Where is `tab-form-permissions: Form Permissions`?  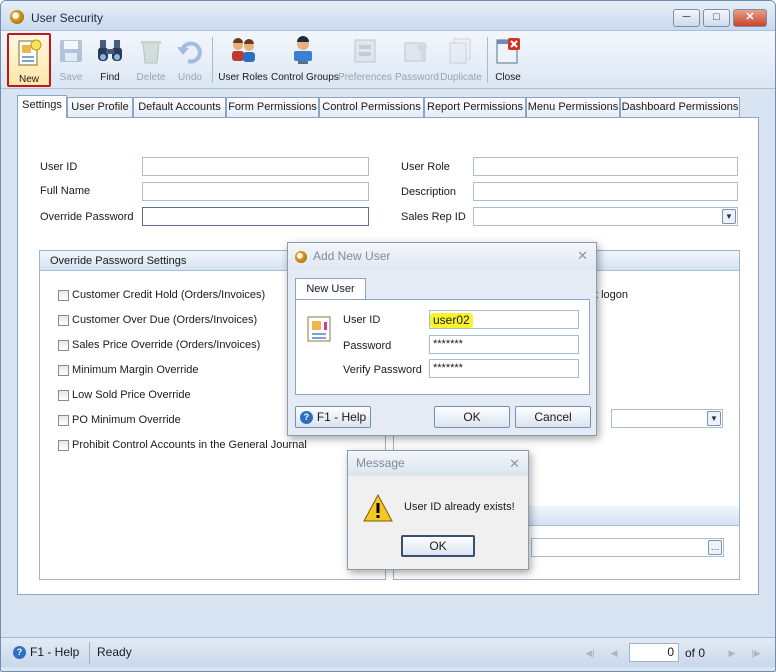
tab-form-permissions: Form Permissions is located at coordinates (272, 107).